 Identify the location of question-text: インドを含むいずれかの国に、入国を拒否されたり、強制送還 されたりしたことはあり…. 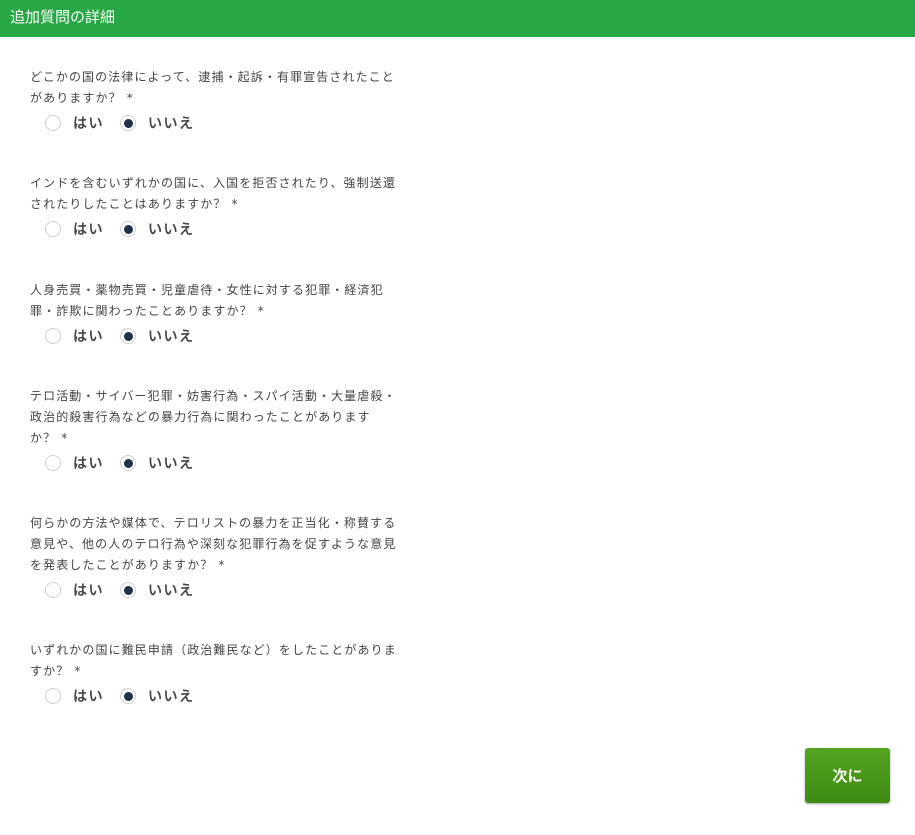
(213, 193).